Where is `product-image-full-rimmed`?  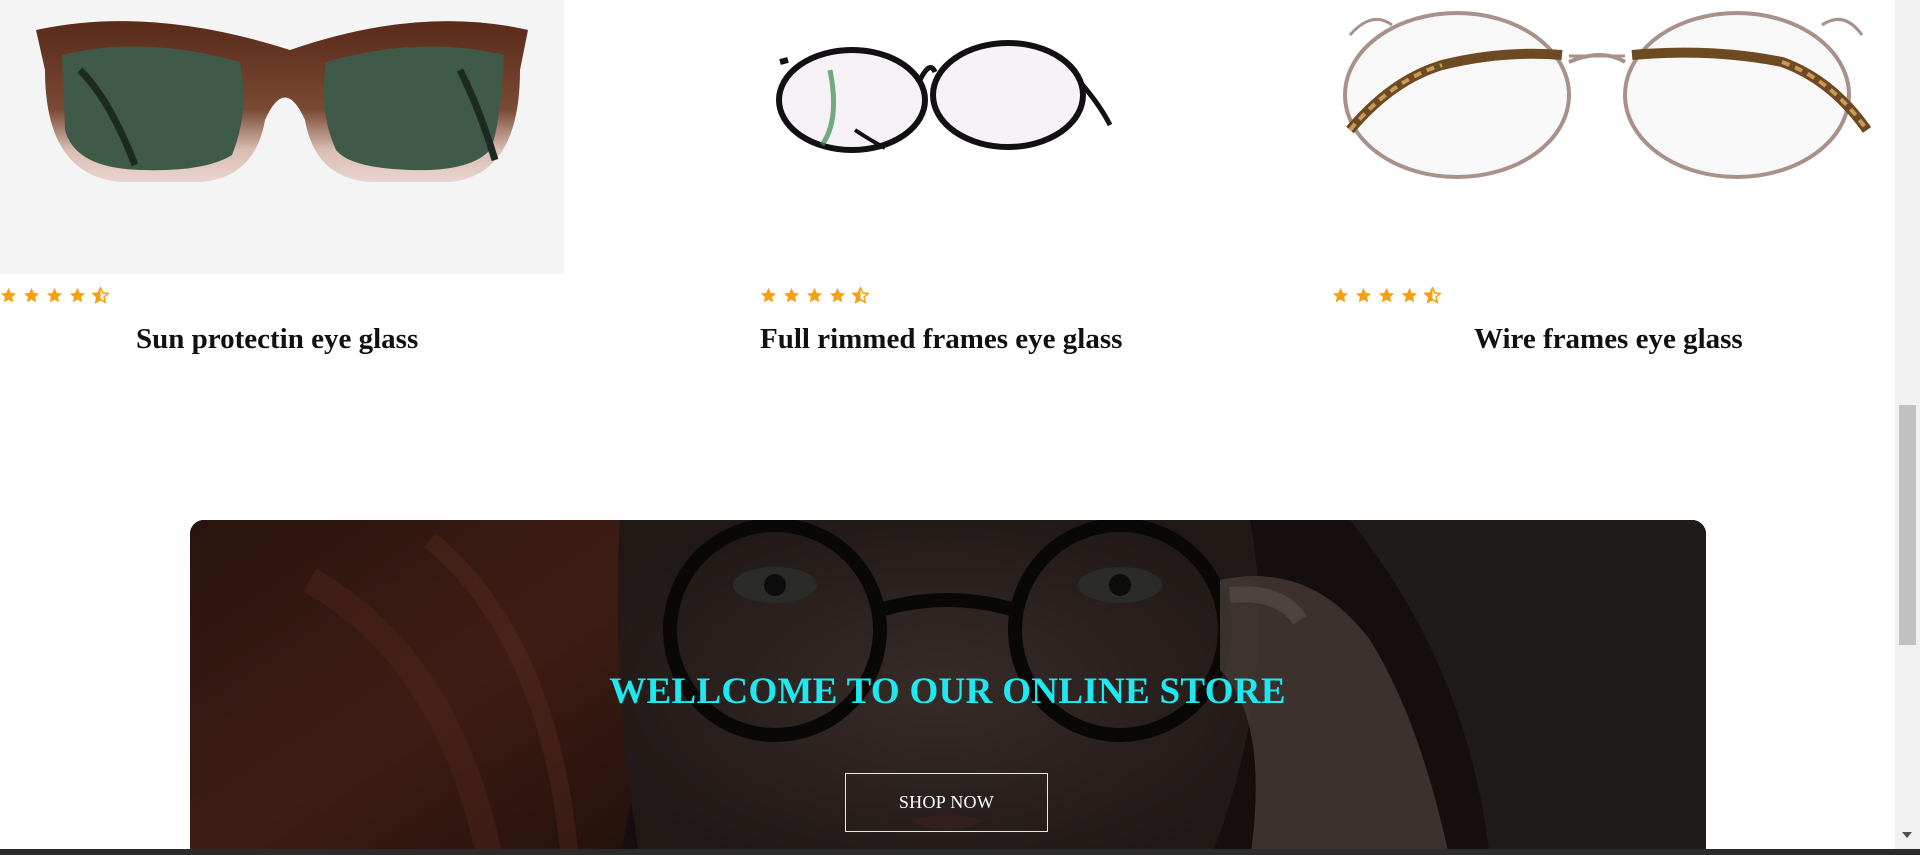 product-image-full-rimmed is located at coordinates (950, 137).